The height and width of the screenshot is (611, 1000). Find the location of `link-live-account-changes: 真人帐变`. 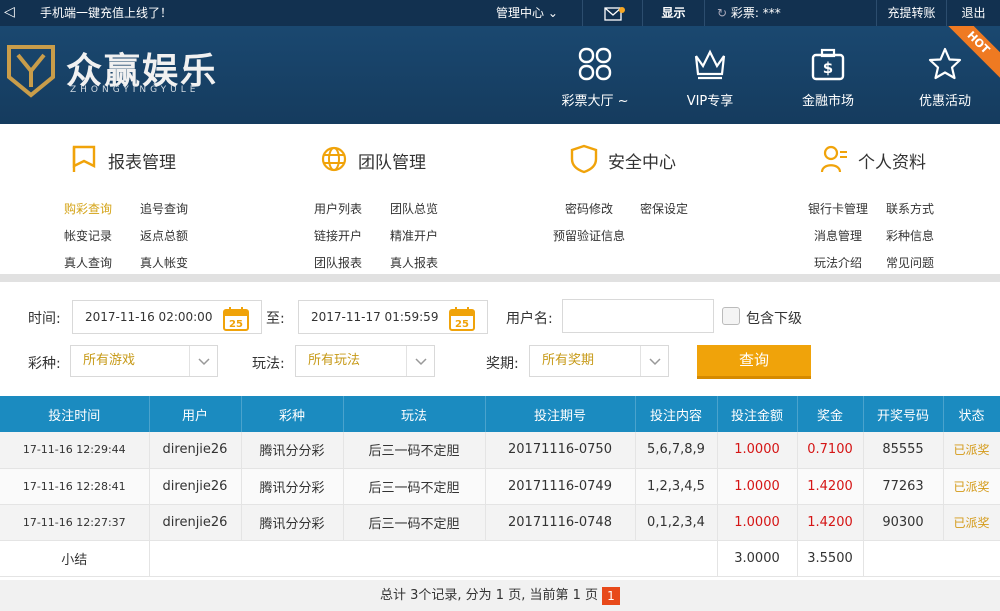

link-live-account-changes: 真人帐变 is located at coordinates (164, 262).